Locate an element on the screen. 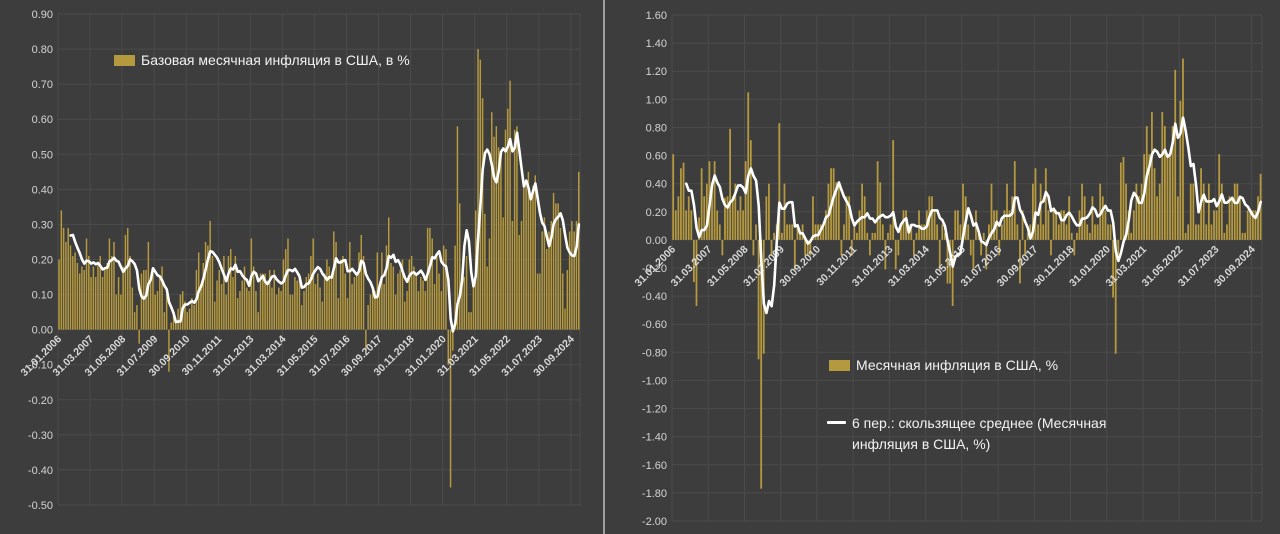  svg-text: 0.50 is located at coordinates (42, 155).